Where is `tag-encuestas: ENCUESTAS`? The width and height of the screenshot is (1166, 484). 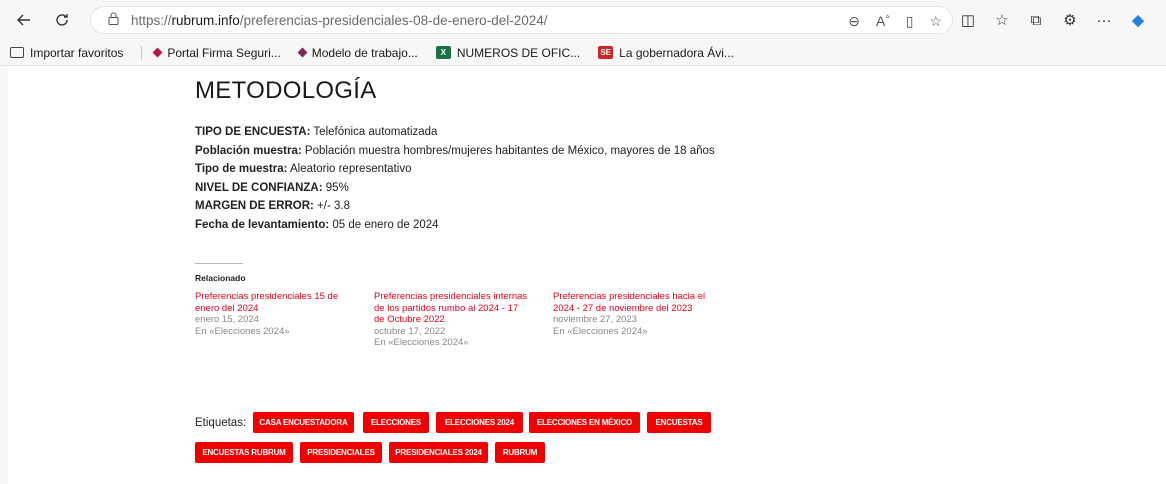
tag-encuestas: ENCUESTAS is located at coordinates (679, 422).